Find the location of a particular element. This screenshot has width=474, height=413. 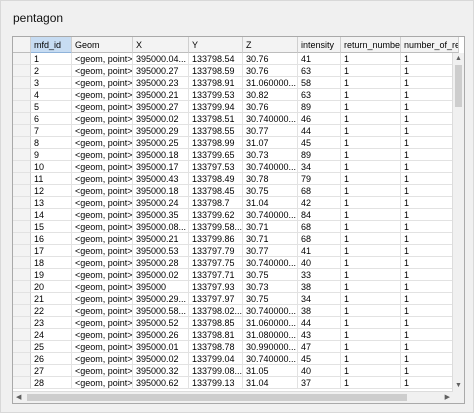

intensity-cell: 63 is located at coordinates (319, 71).